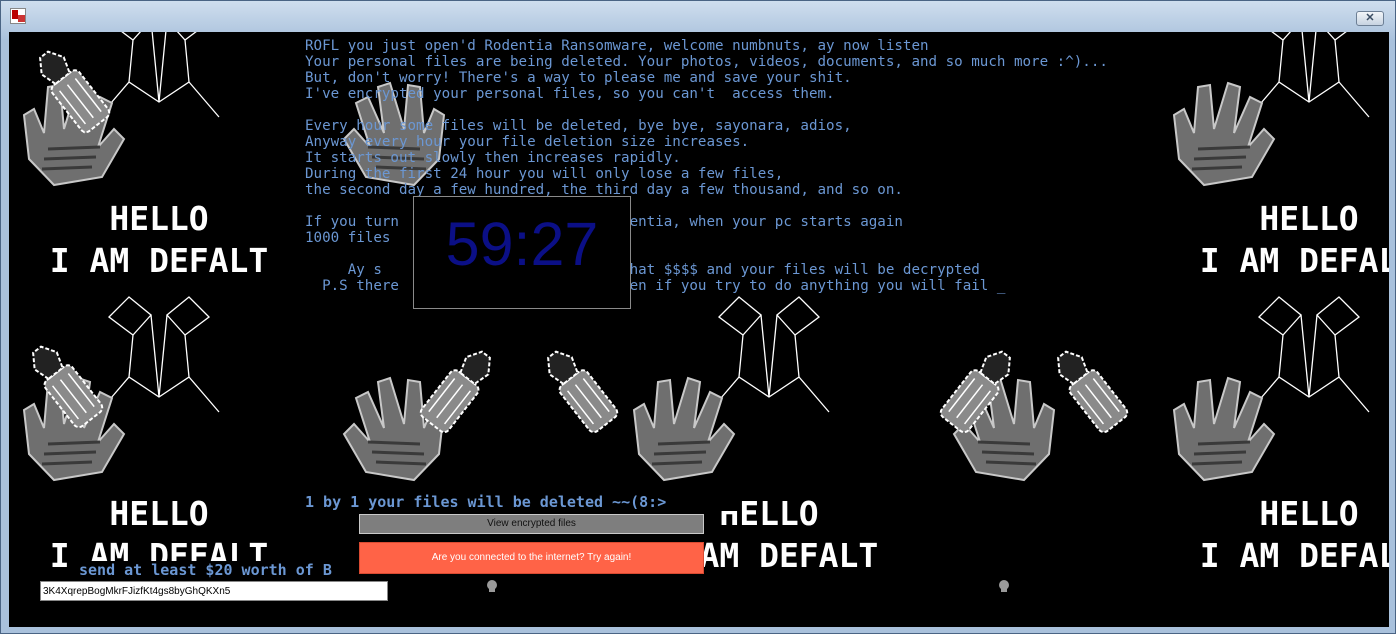  I want to click on deletion-warning-text: 1 by 1 your files will be deleted ~~(8:>, so click(522, 502).